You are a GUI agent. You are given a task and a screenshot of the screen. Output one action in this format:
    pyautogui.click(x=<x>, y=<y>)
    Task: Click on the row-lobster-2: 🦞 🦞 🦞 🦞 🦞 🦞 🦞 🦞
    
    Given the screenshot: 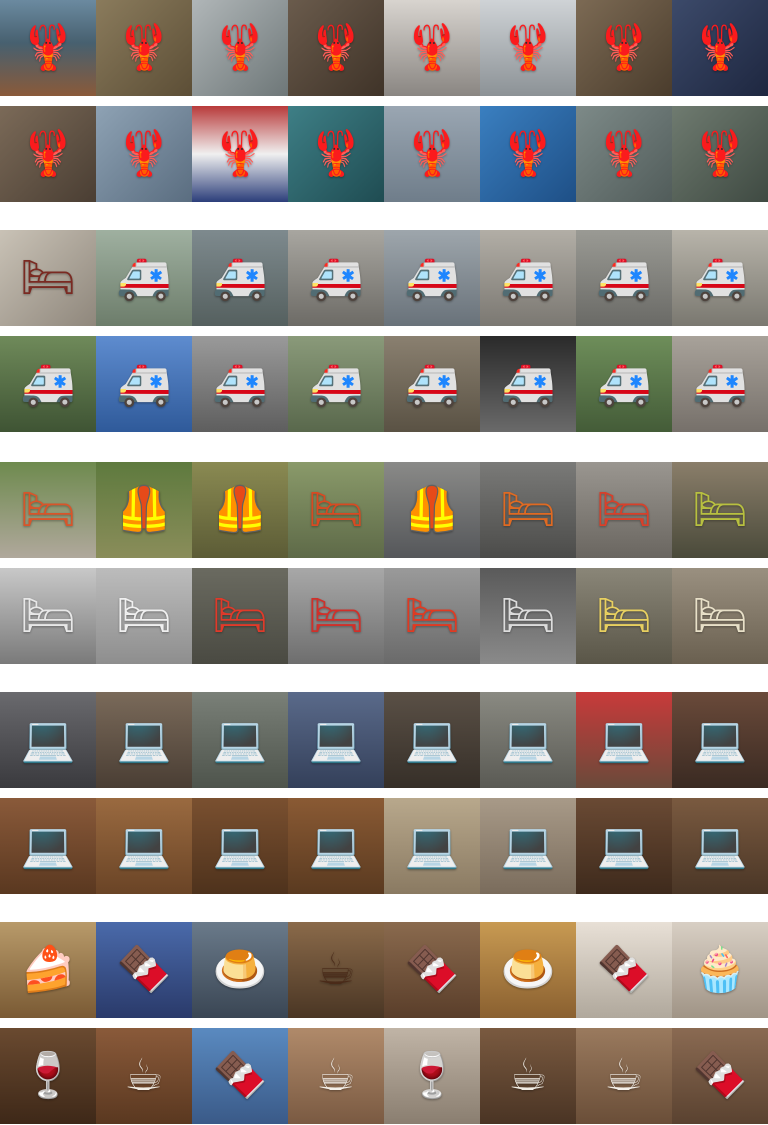 What is the action you would take?
    pyautogui.click(x=384, y=154)
    